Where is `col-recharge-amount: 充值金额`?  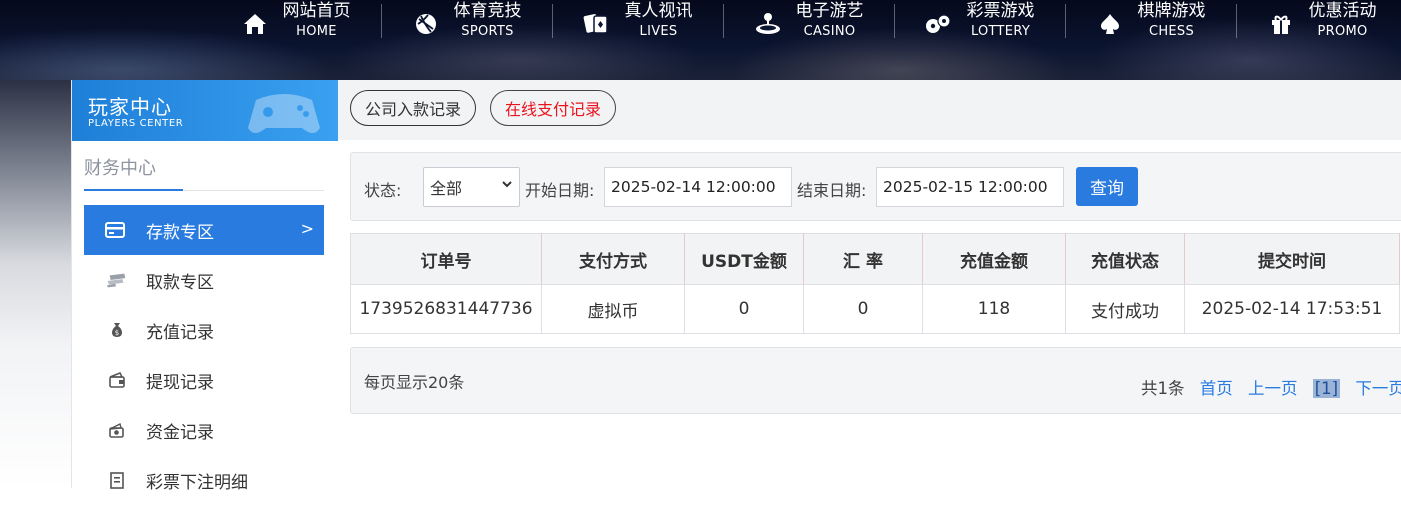
col-recharge-amount: 充值金额 is located at coordinates (994, 259).